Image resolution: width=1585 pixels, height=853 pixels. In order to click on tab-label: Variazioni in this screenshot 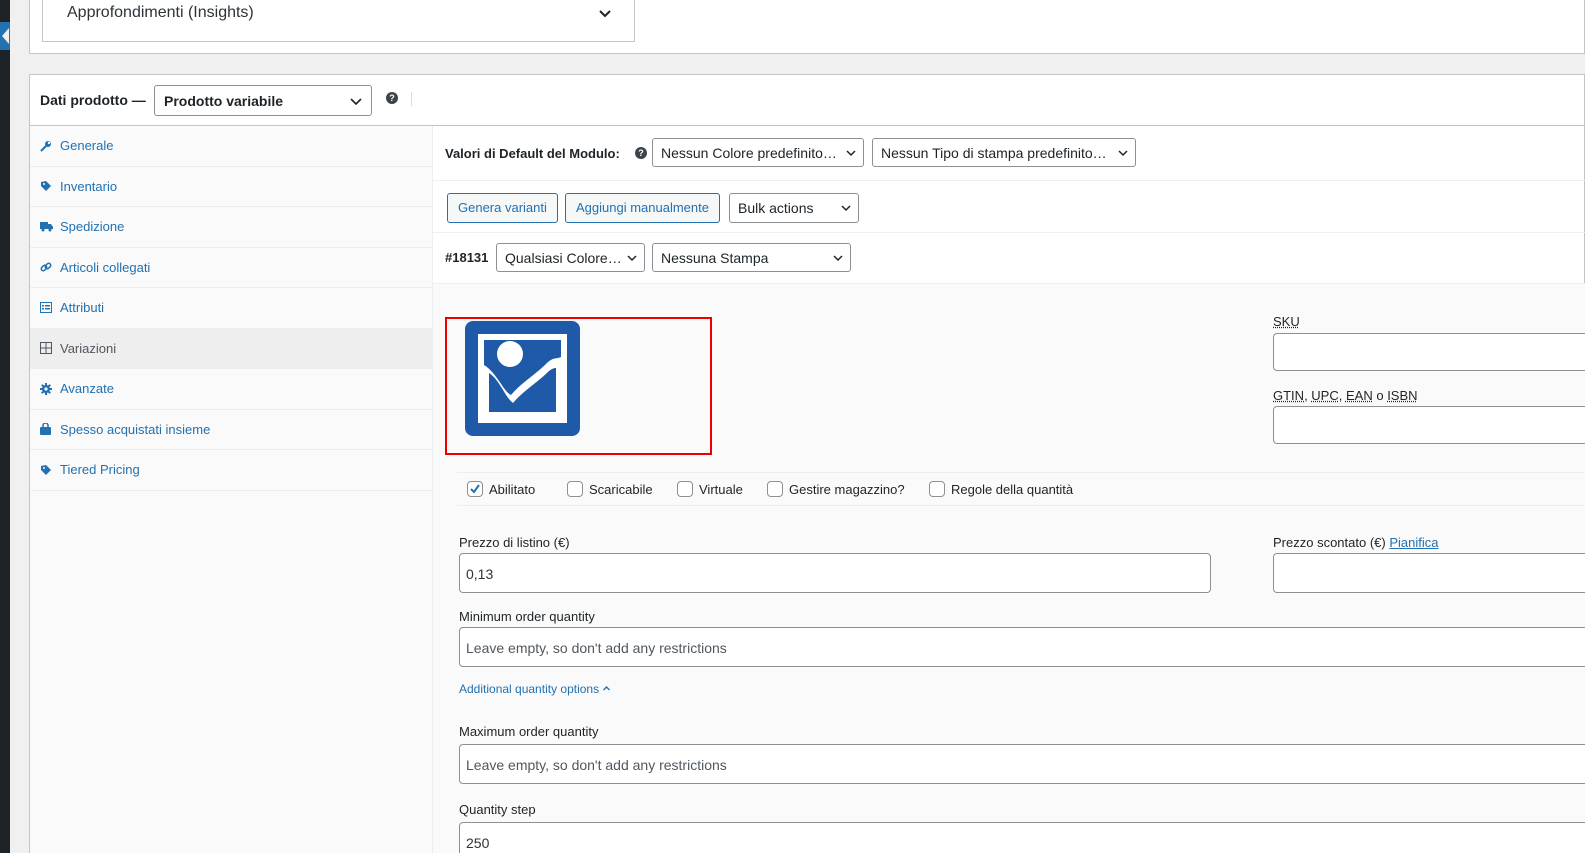, I will do `click(88, 348)`.